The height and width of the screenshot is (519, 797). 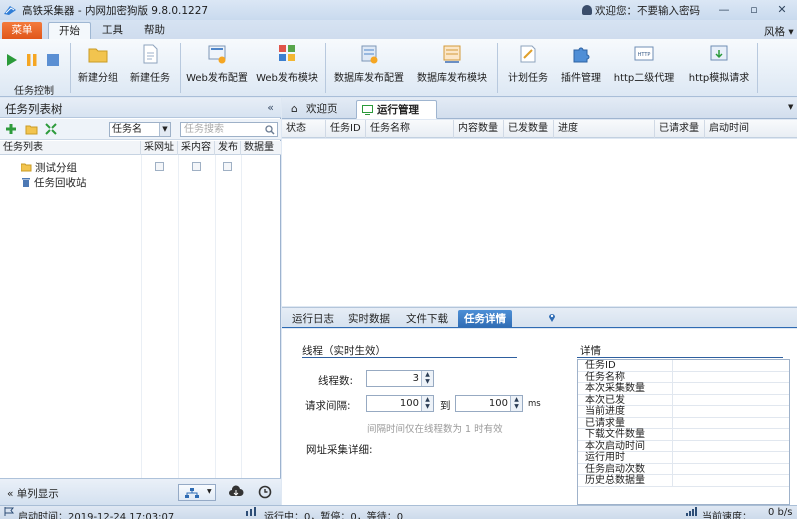 I want to click on db-publish-module-button: 数据库发布模块, so click(x=452, y=66).